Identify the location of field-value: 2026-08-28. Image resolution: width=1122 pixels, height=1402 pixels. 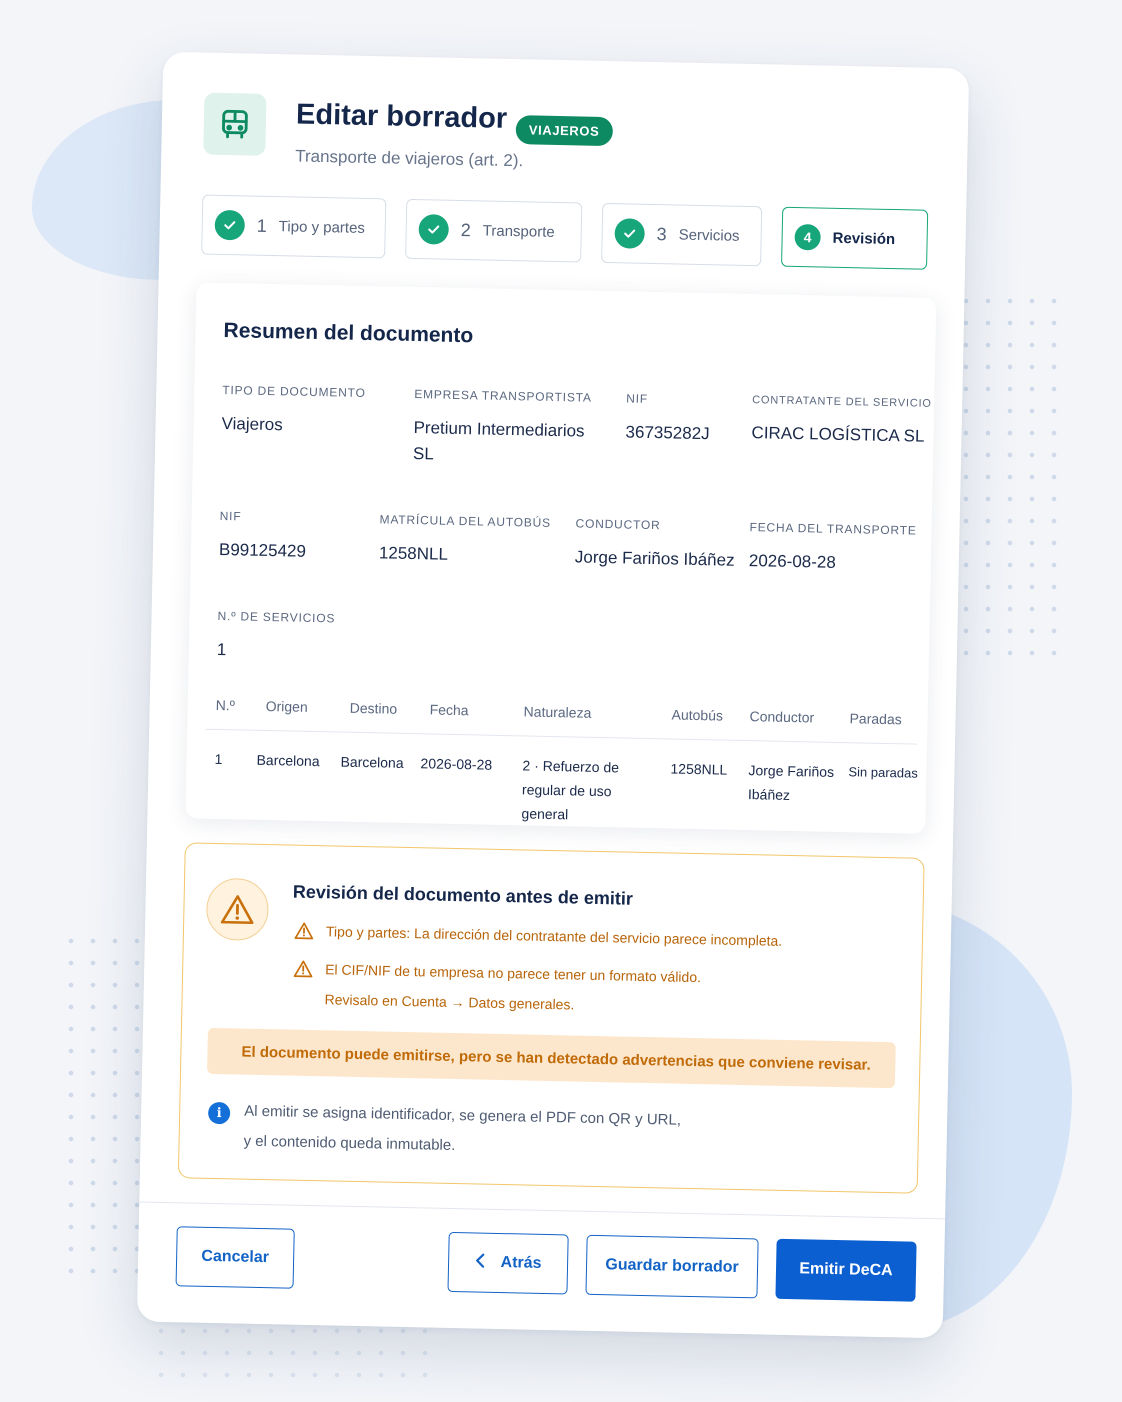
(792, 561).